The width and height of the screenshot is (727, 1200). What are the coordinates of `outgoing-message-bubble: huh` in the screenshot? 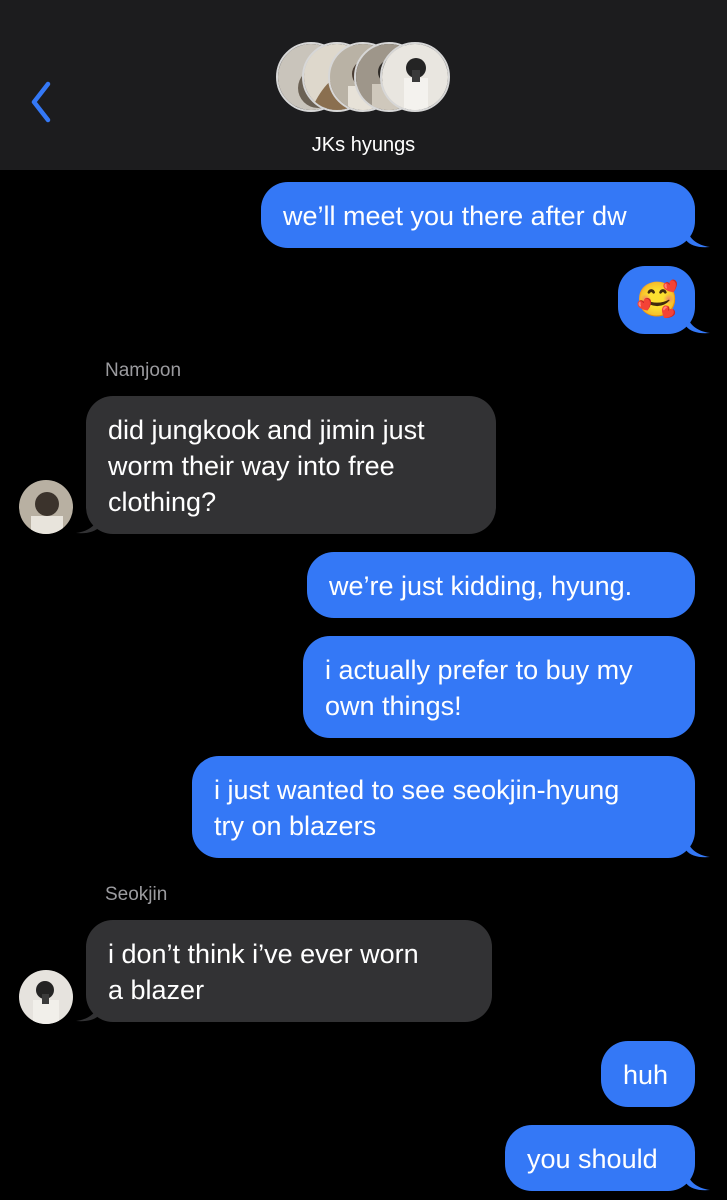 It's located at (648, 1074).